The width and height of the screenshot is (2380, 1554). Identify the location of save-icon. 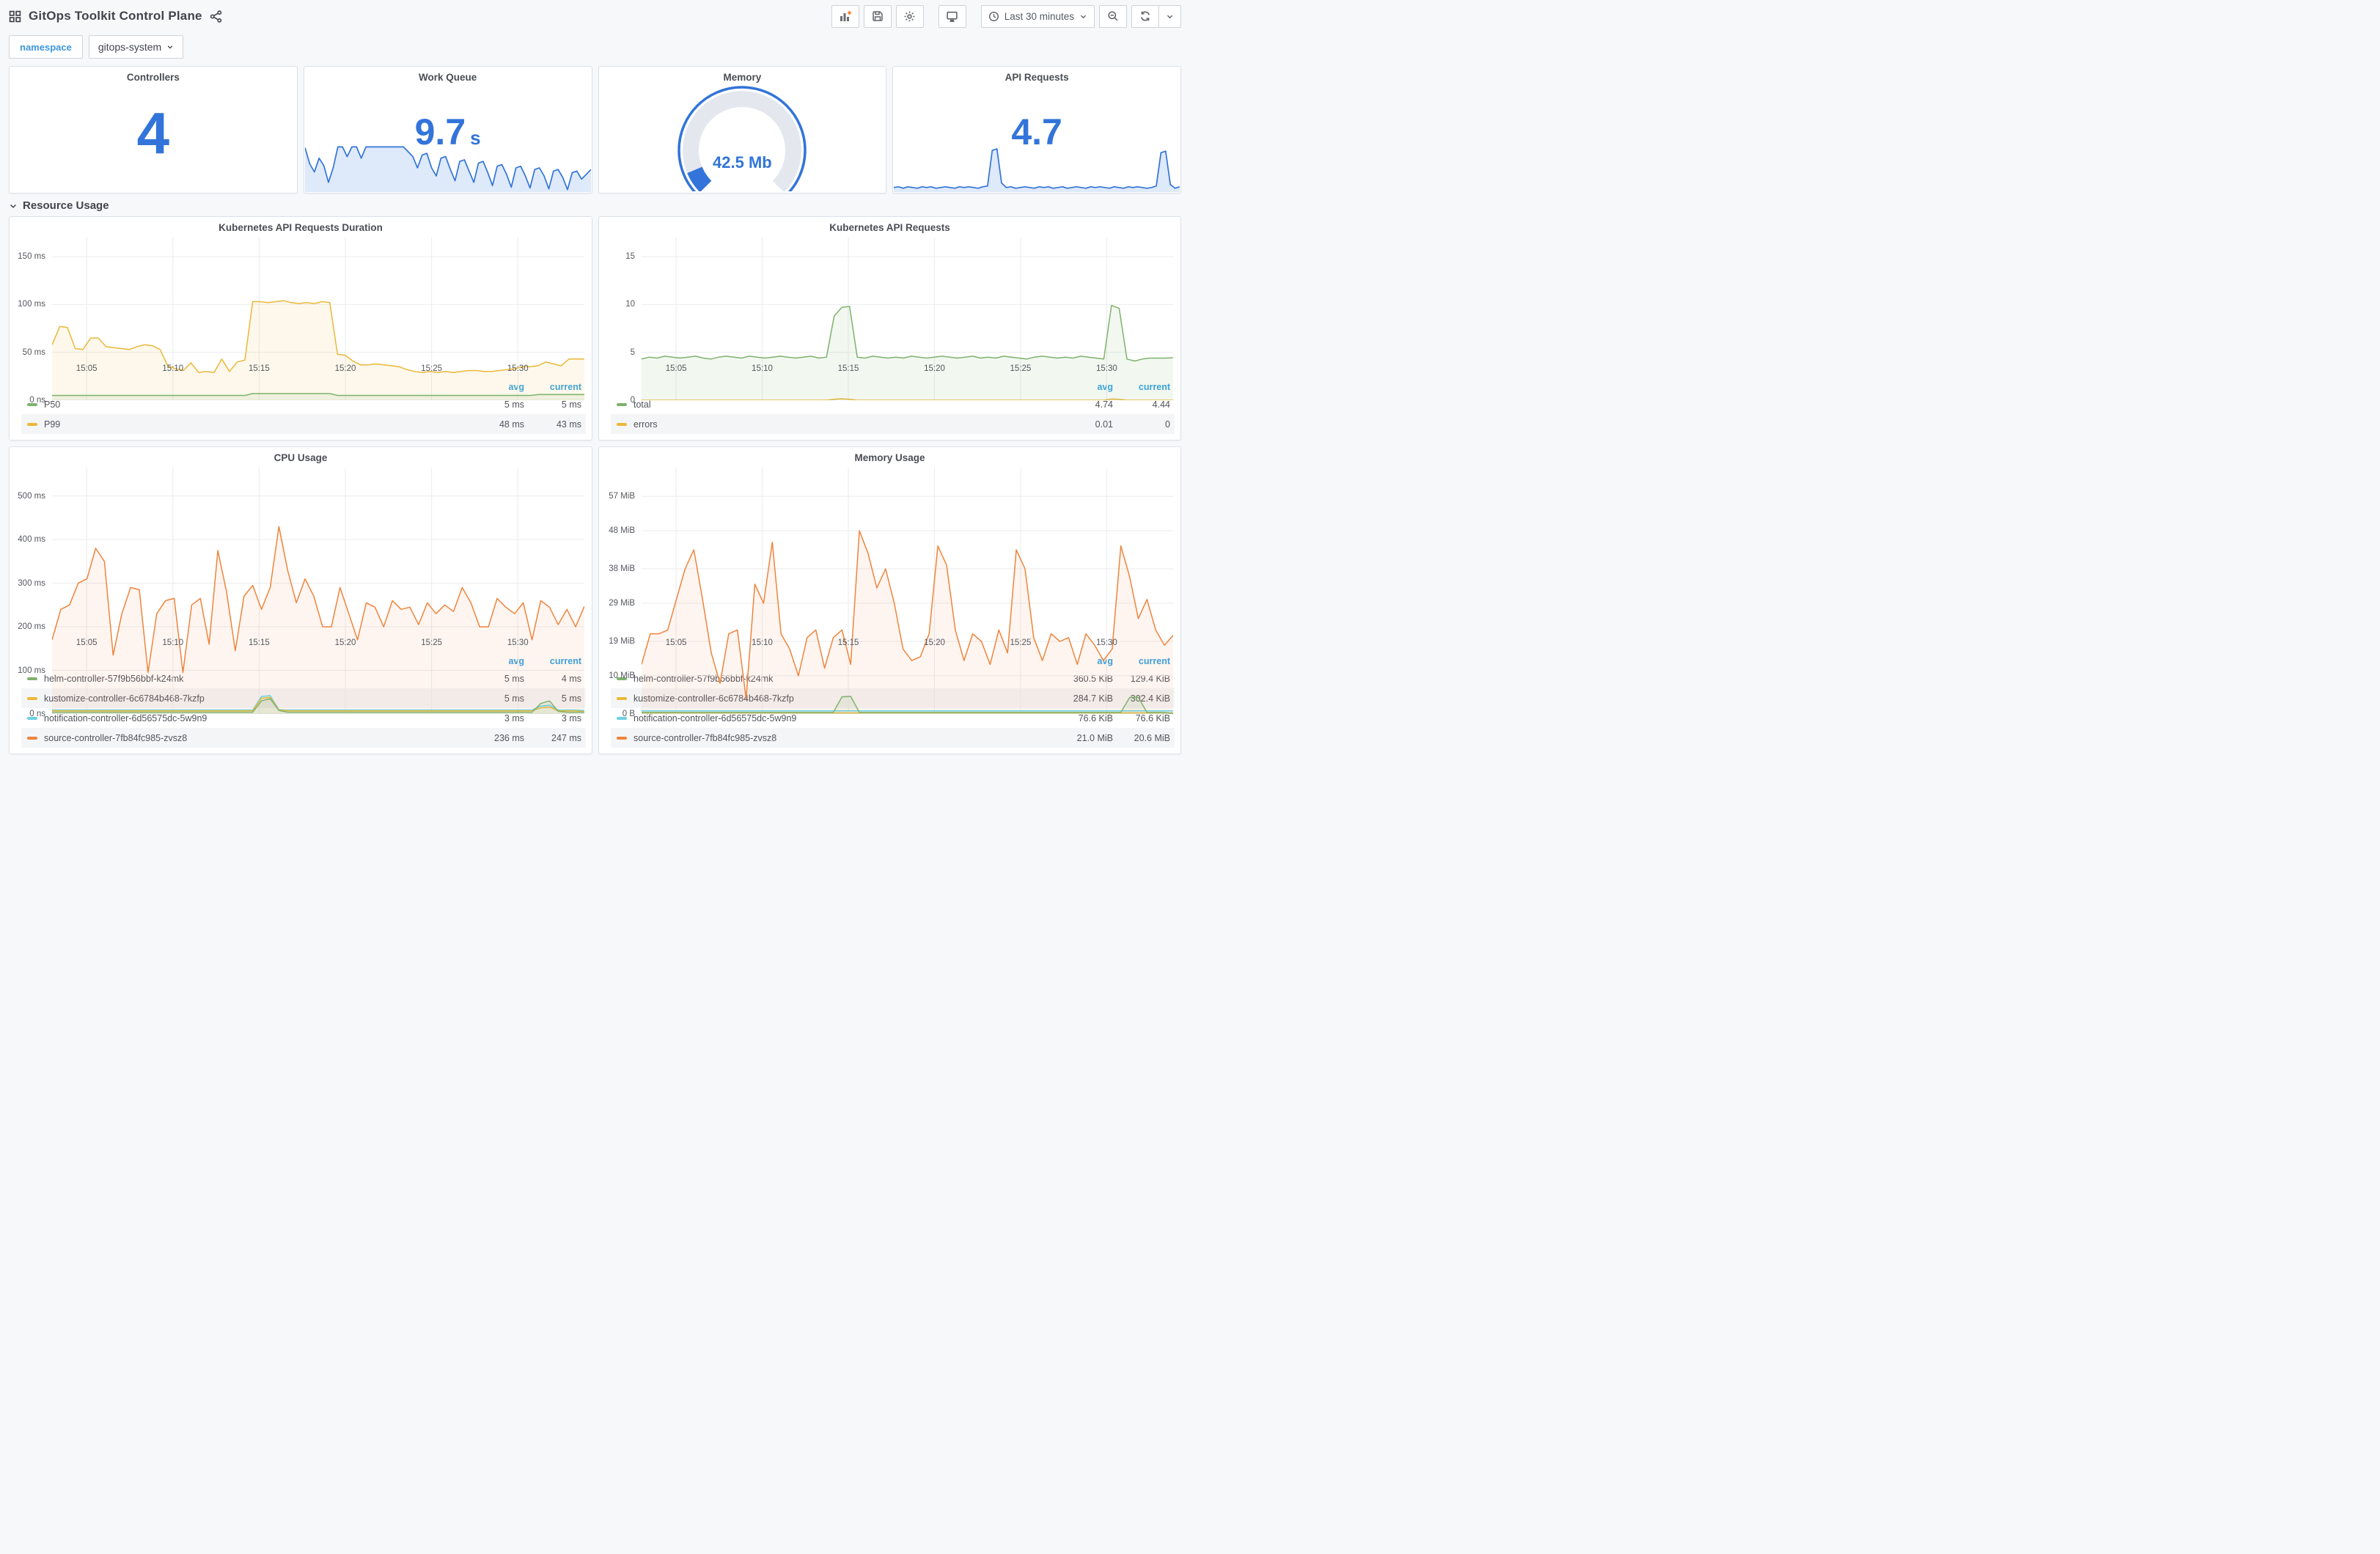
(878, 16).